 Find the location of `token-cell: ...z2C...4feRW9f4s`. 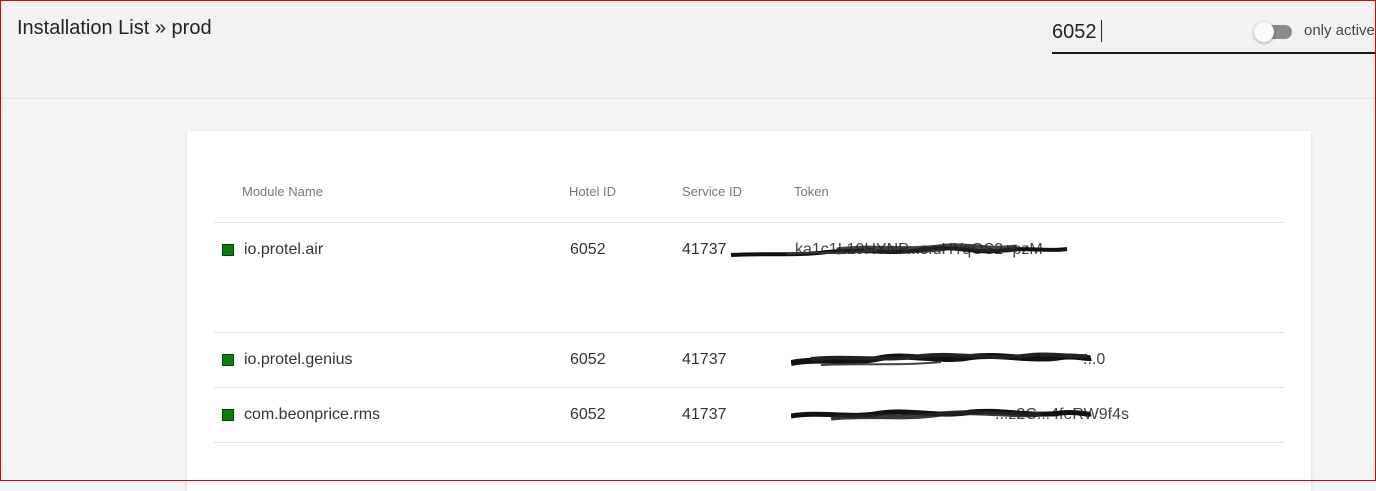

token-cell: ...z2C...4feRW9f4s is located at coordinates (960, 417).